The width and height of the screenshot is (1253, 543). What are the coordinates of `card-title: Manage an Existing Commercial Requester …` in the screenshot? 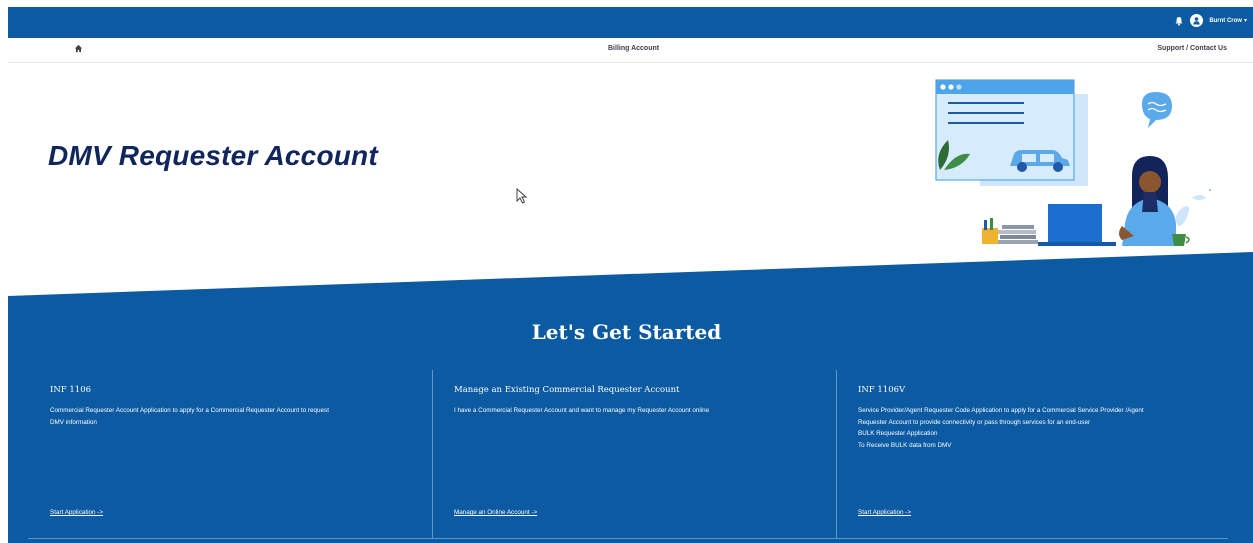 It's located at (567, 390).